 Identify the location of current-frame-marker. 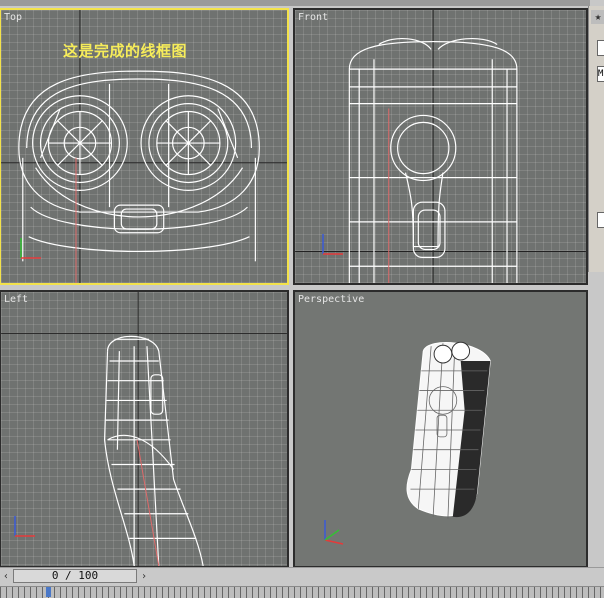
(48, 592).